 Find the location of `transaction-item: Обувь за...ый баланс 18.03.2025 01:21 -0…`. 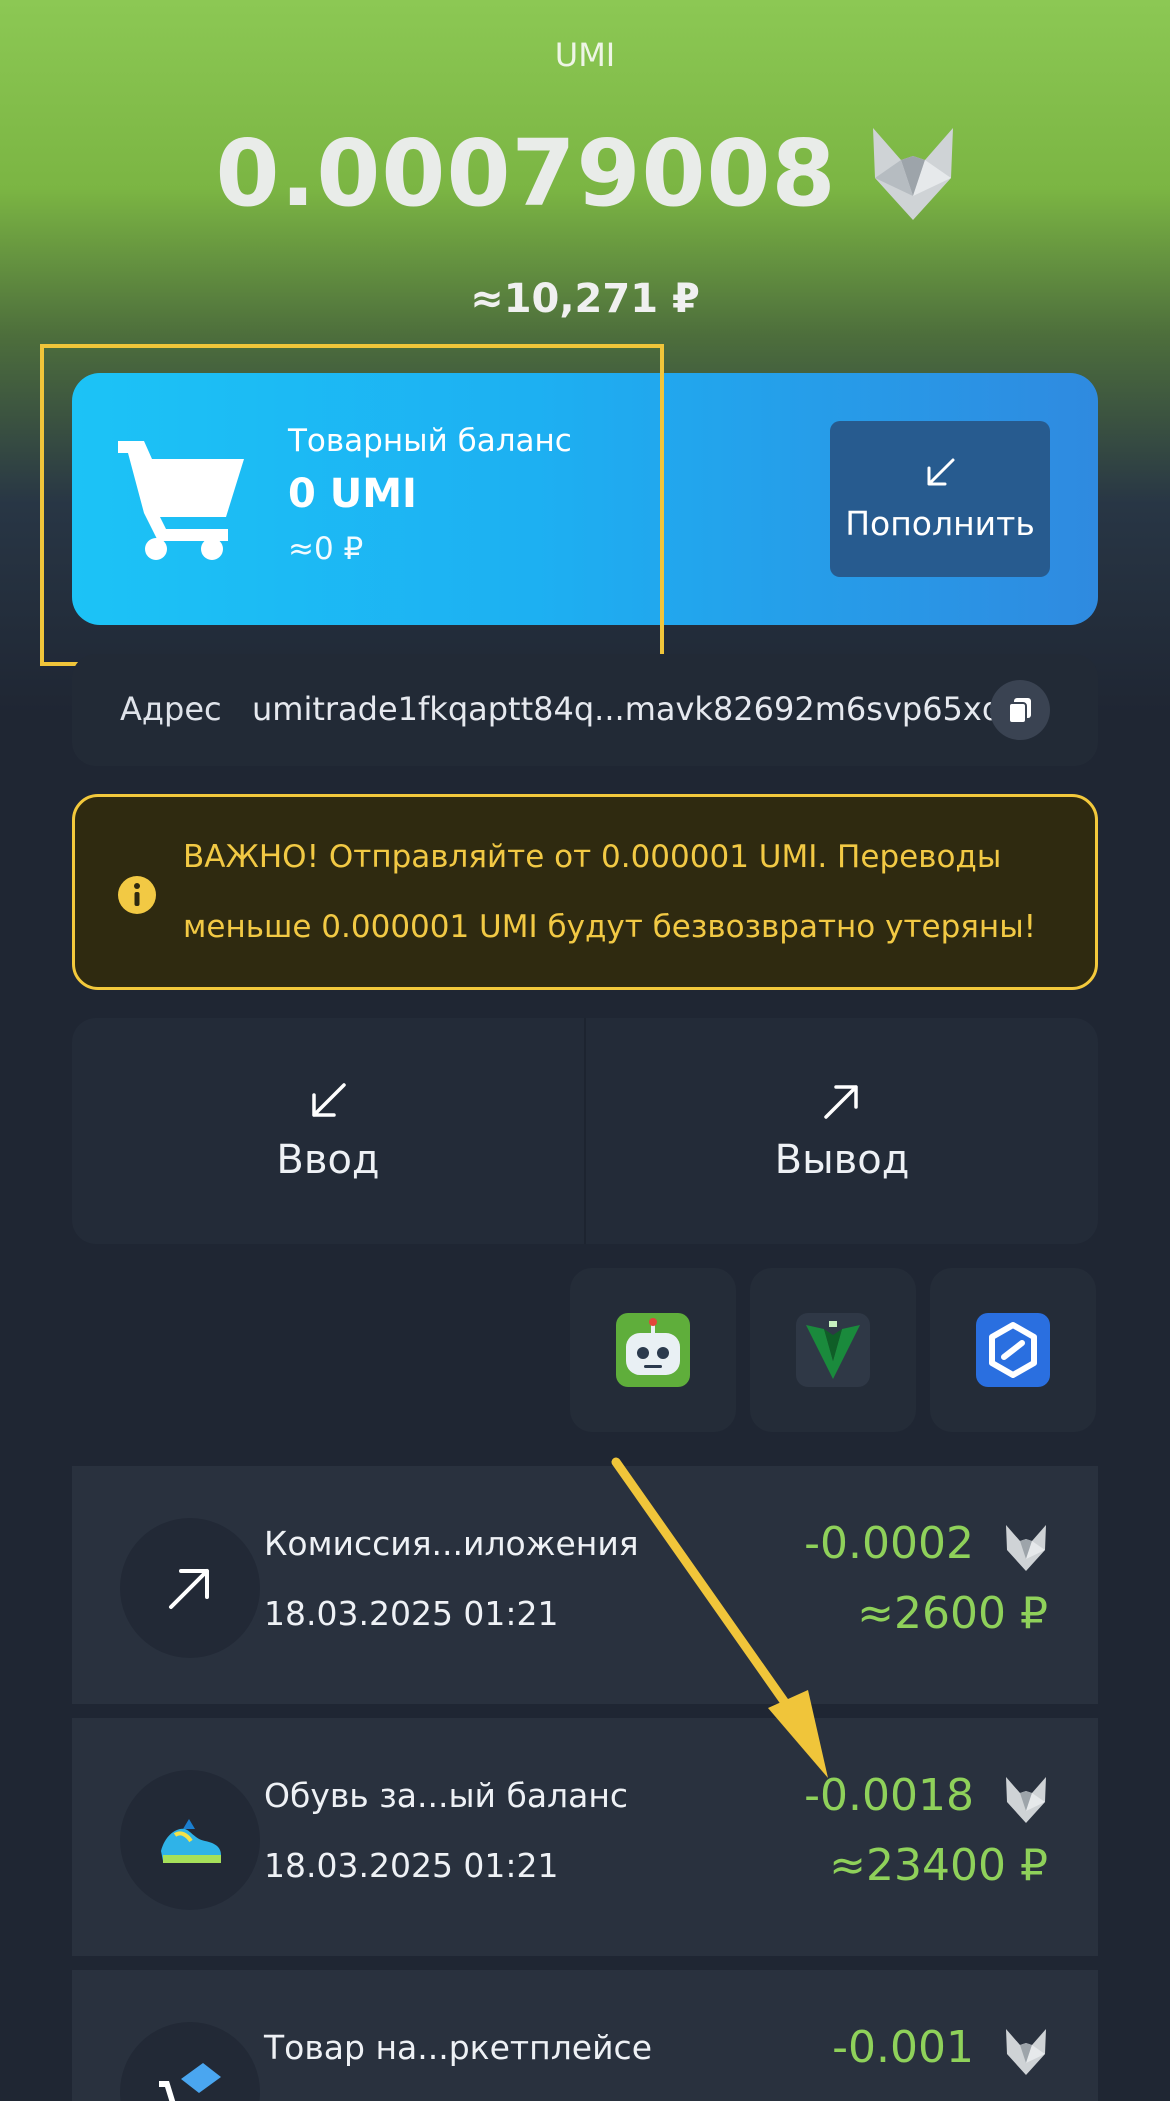

transaction-item: Обувь за...ый баланс 18.03.2025 01:21 -0… is located at coordinates (585, 1837).